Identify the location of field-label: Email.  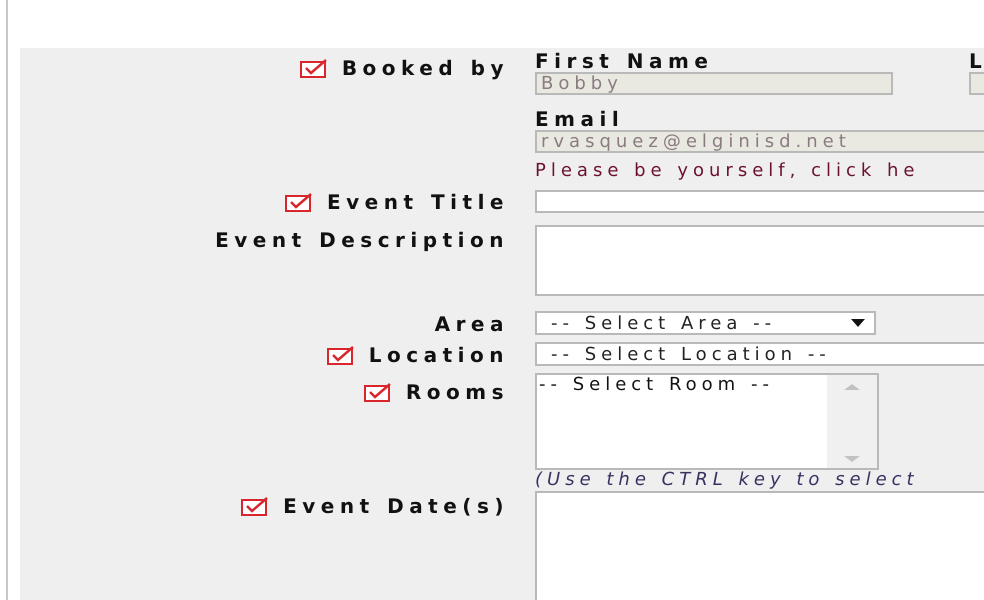
(580, 119).